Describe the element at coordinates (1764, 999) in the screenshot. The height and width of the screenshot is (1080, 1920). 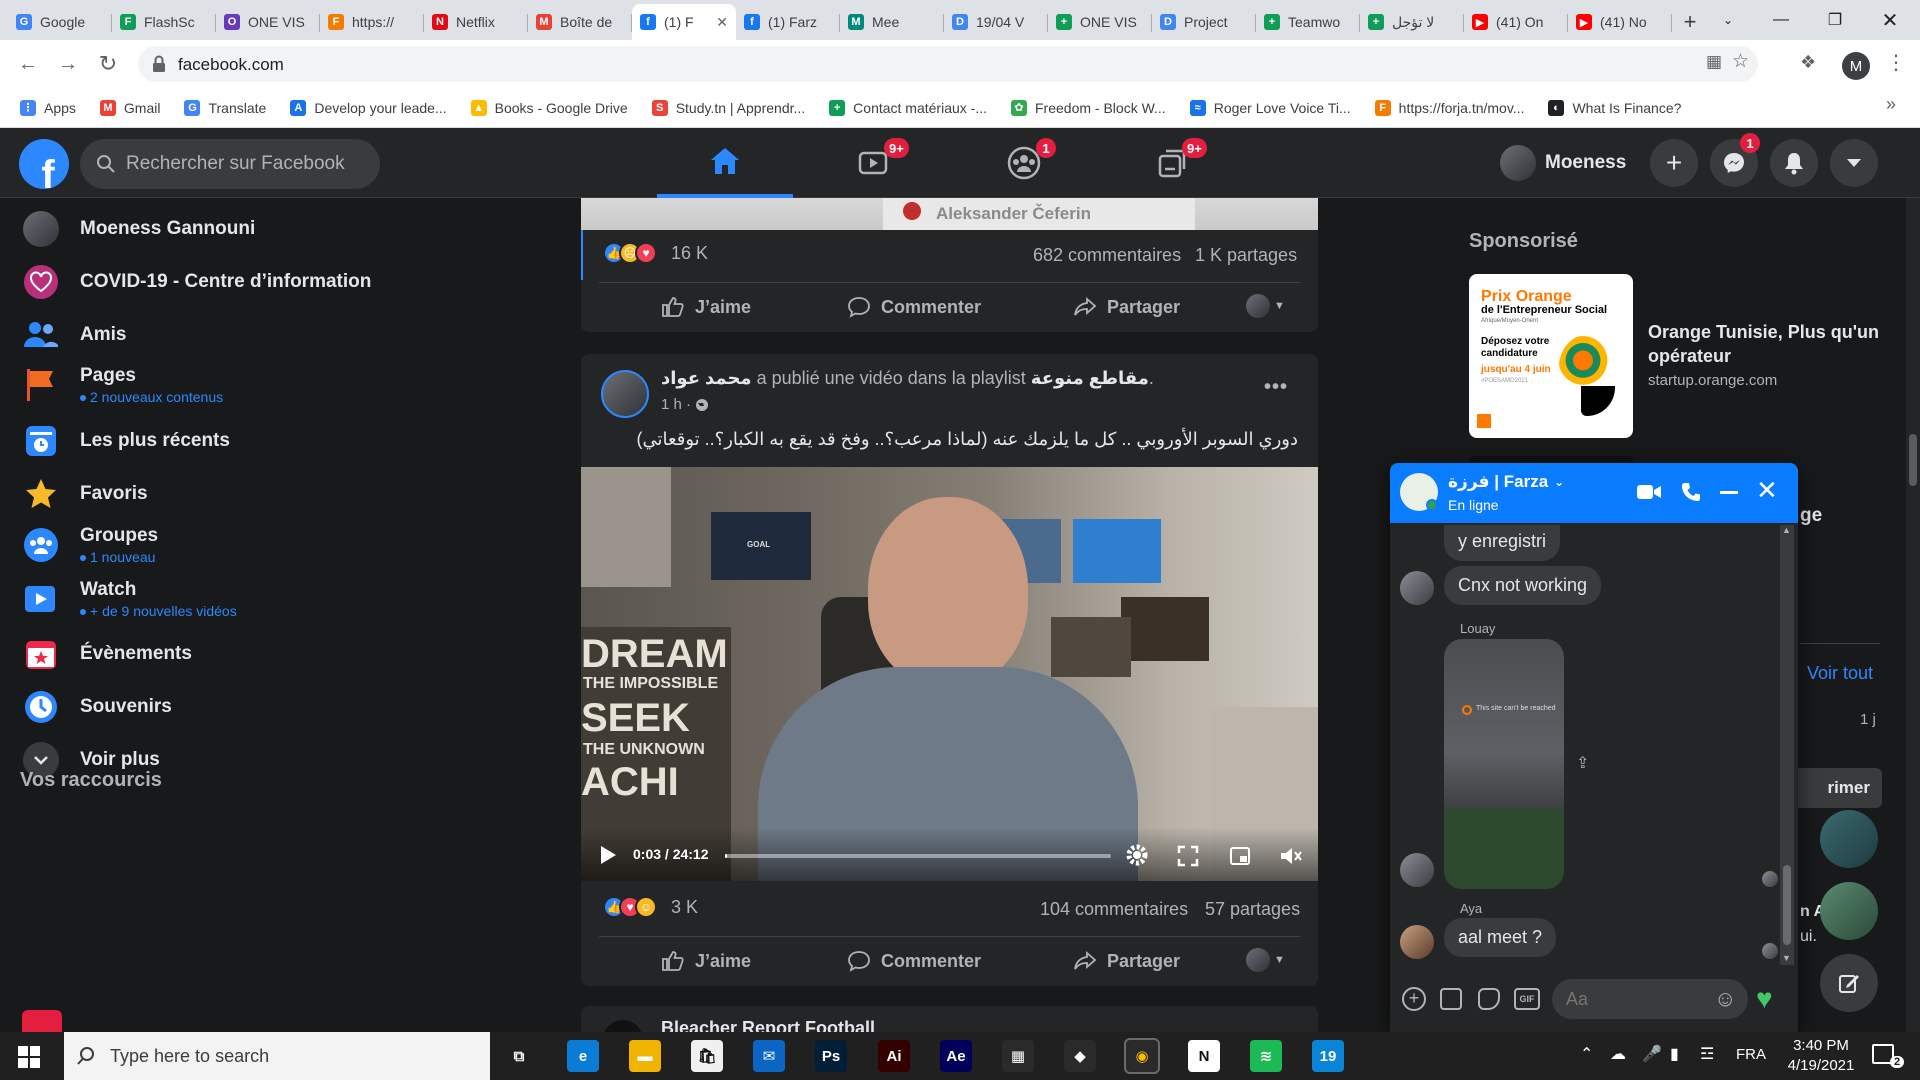
I see `heart-send-icon: ♥` at that location.